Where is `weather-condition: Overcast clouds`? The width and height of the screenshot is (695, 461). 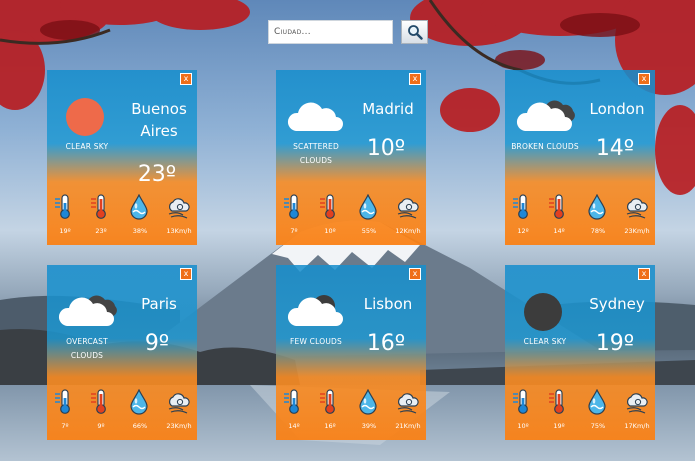
weather-condition: Overcast clouds is located at coordinates (87, 348).